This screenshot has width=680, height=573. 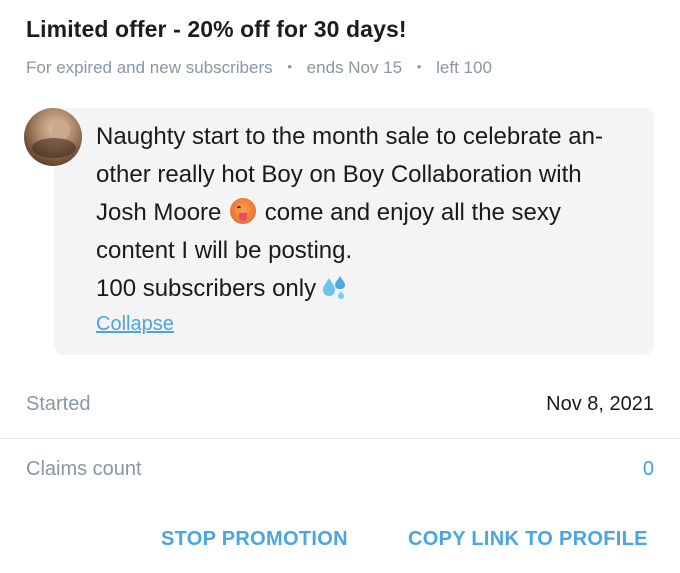 What do you see at coordinates (600, 404) in the screenshot?
I see `started-value: Nov 8, 2021` at bounding box center [600, 404].